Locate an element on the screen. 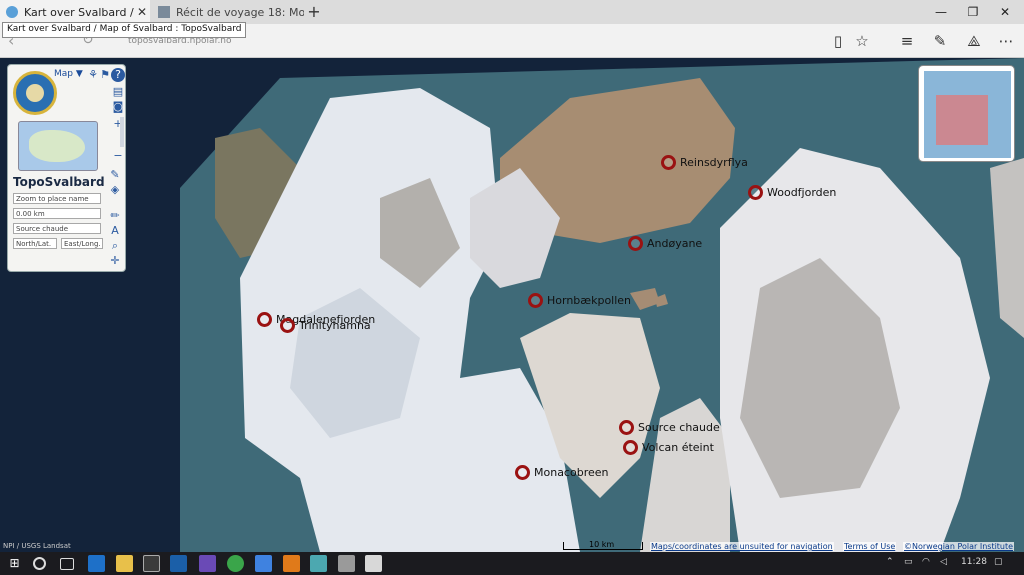  place-marker-source-chaude: Source chaude is located at coordinates (669, 427).